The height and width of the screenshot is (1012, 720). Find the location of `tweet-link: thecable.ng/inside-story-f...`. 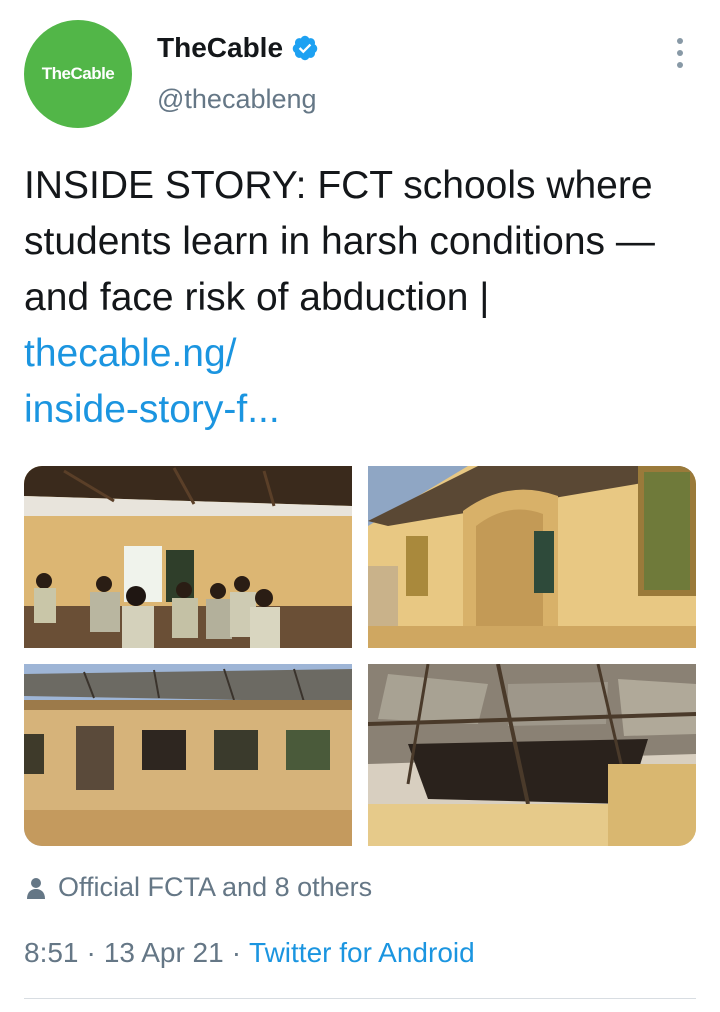

tweet-link: thecable.ng/inside-story-f... is located at coordinates (152, 381).